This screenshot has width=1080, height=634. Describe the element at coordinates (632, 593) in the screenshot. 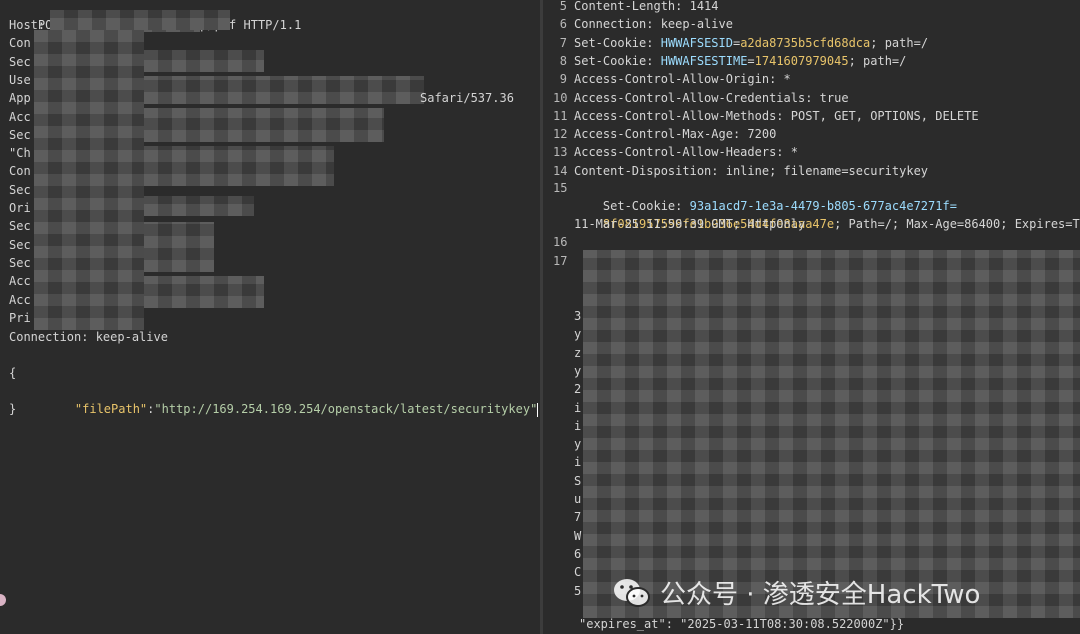

I see `wechat-icon` at that location.